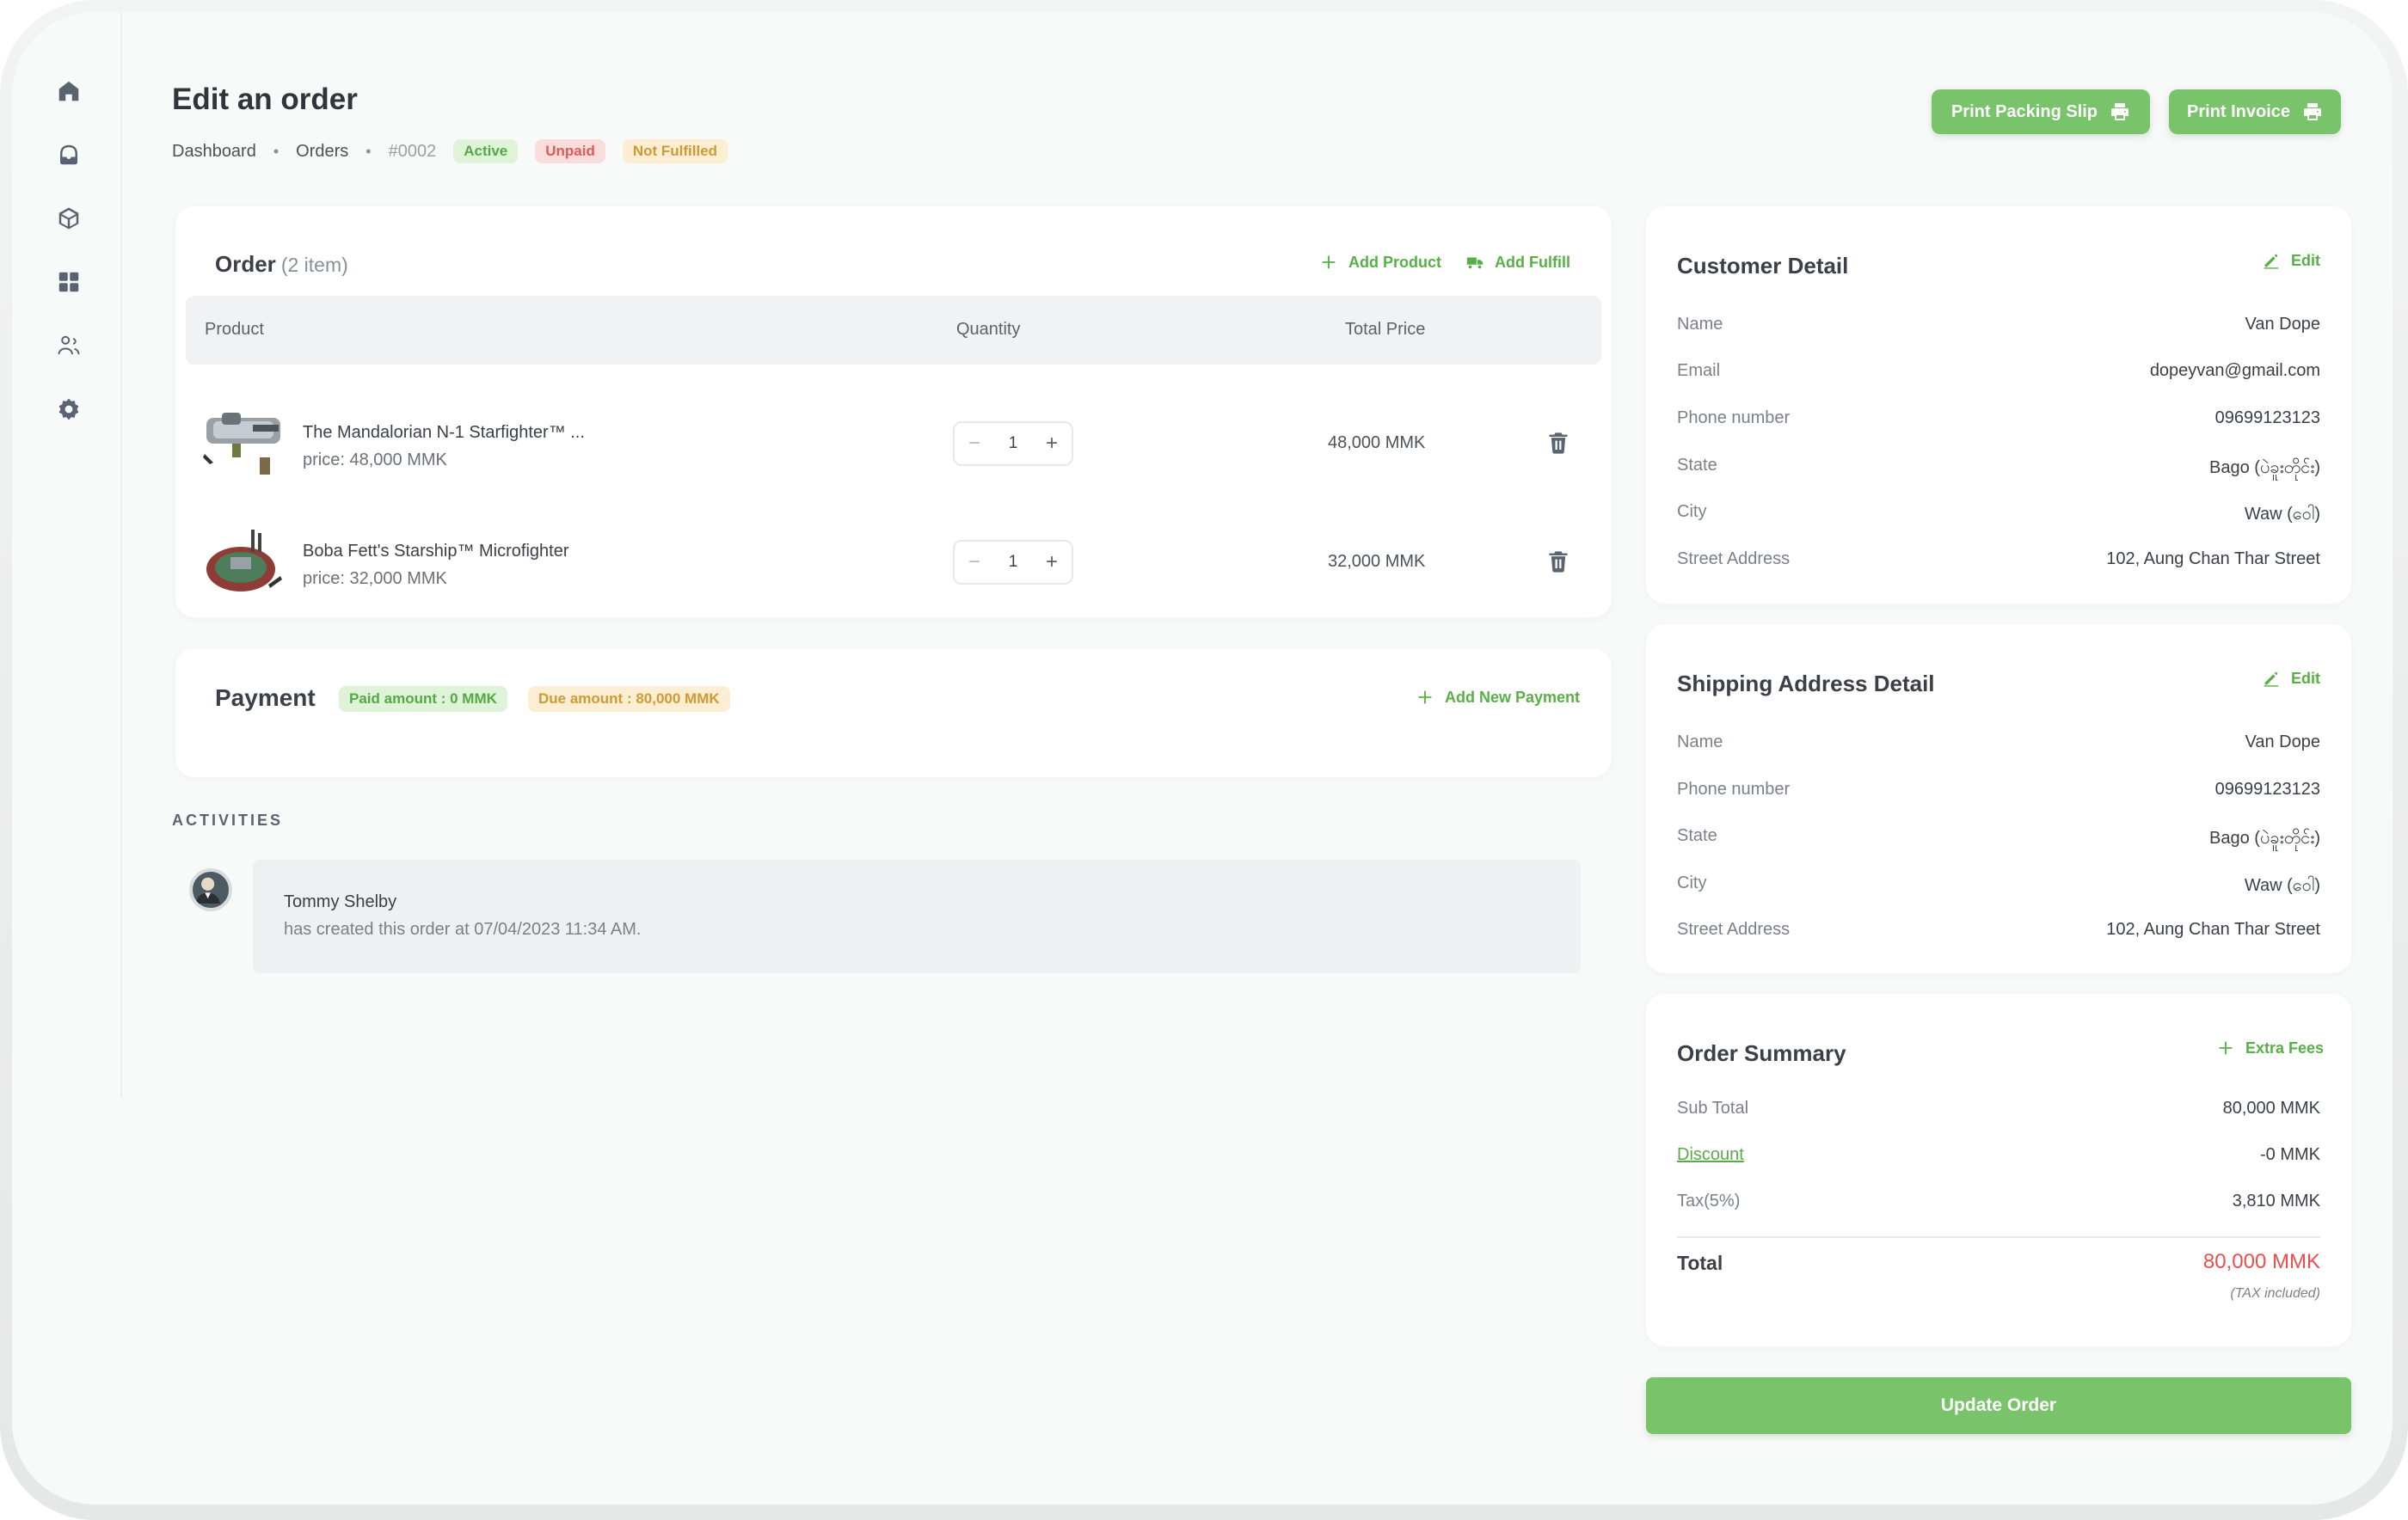 The width and height of the screenshot is (2408, 1520). I want to click on order-title-text: Order, so click(245, 264).